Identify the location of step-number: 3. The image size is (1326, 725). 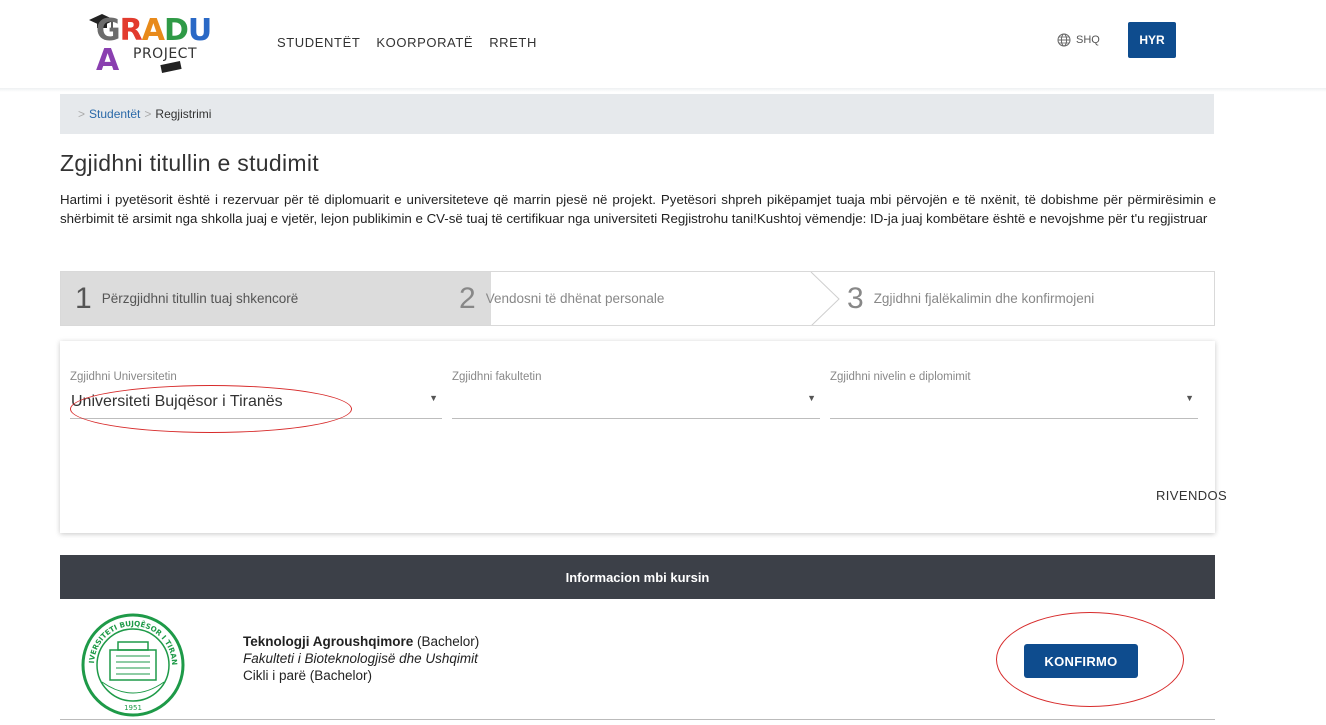
(855, 298).